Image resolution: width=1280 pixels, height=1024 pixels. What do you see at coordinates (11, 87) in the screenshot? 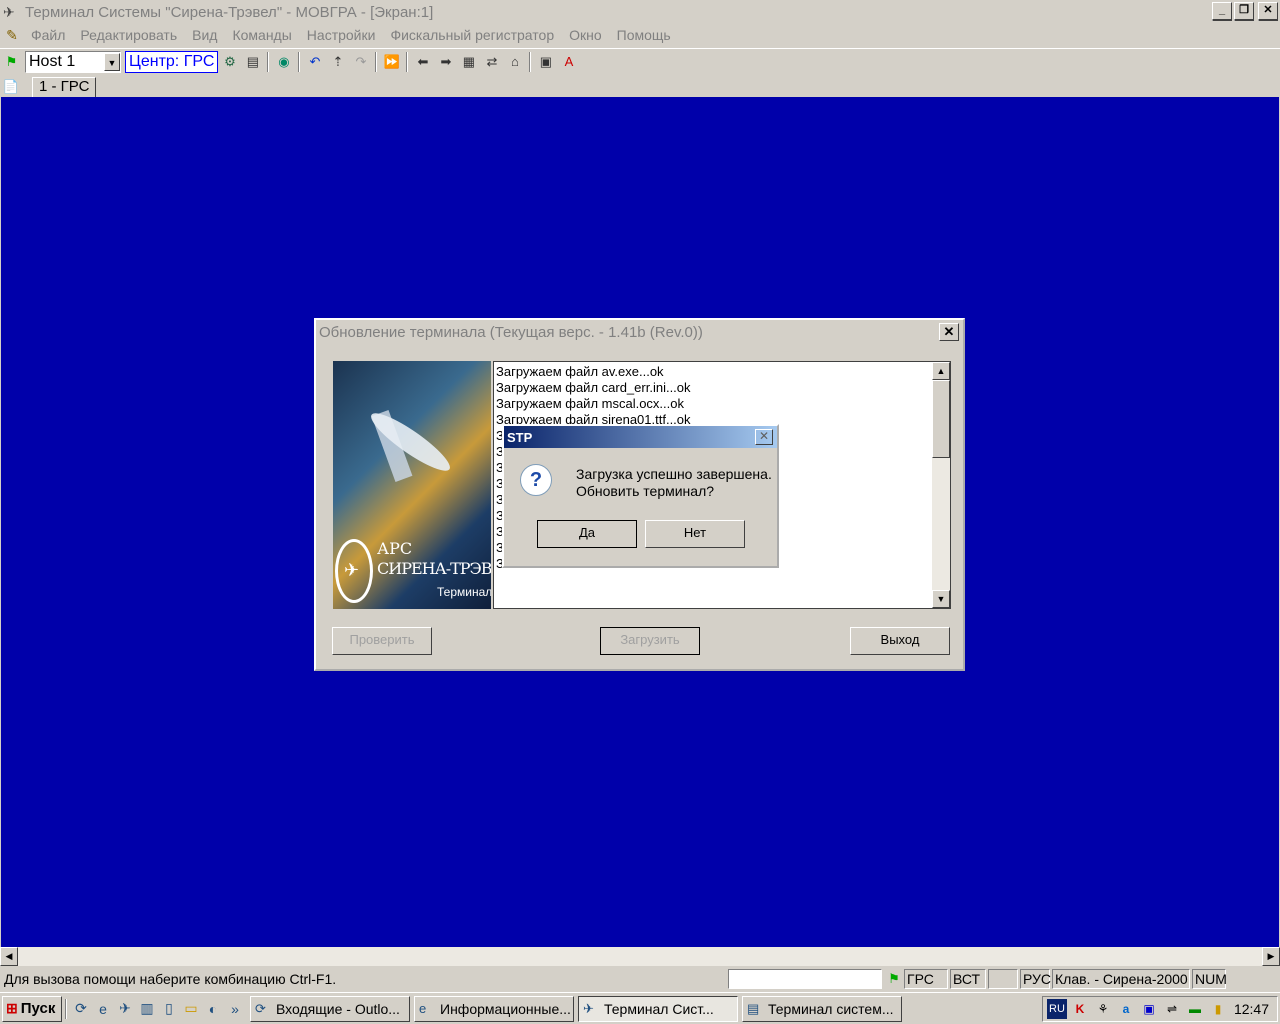
I see `new-screen-icon: 📄` at bounding box center [11, 87].